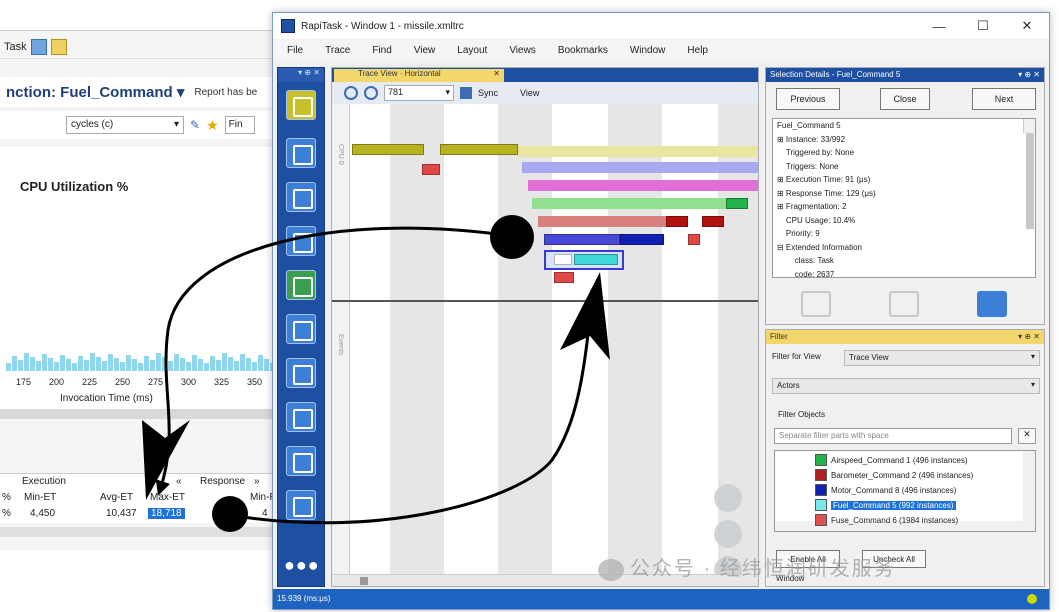 The height and width of the screenshot is (612, 1059). I want to click on tree-item: Priority: 9, so click(904, 236).